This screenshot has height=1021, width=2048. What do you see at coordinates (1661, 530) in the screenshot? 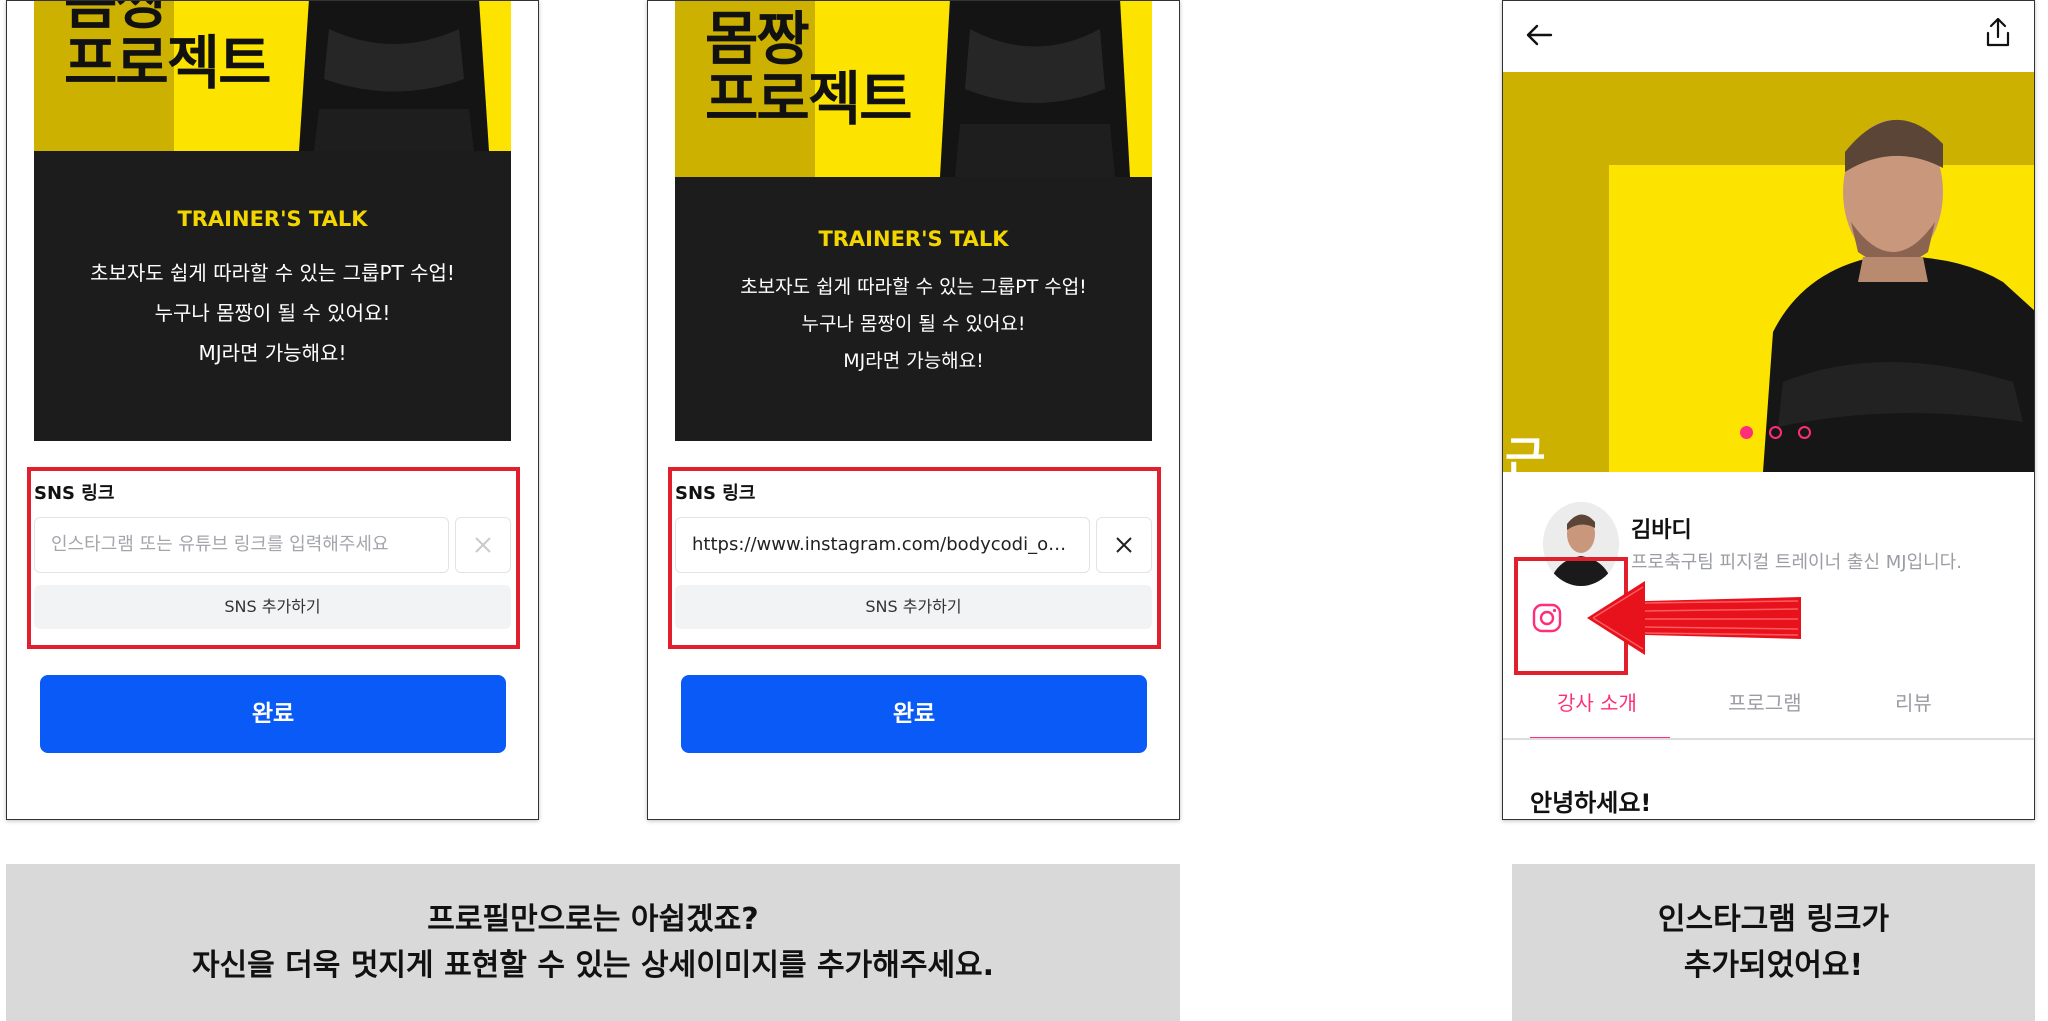
I see `profile-name: 김바디` at bounding box center [1661, 530].